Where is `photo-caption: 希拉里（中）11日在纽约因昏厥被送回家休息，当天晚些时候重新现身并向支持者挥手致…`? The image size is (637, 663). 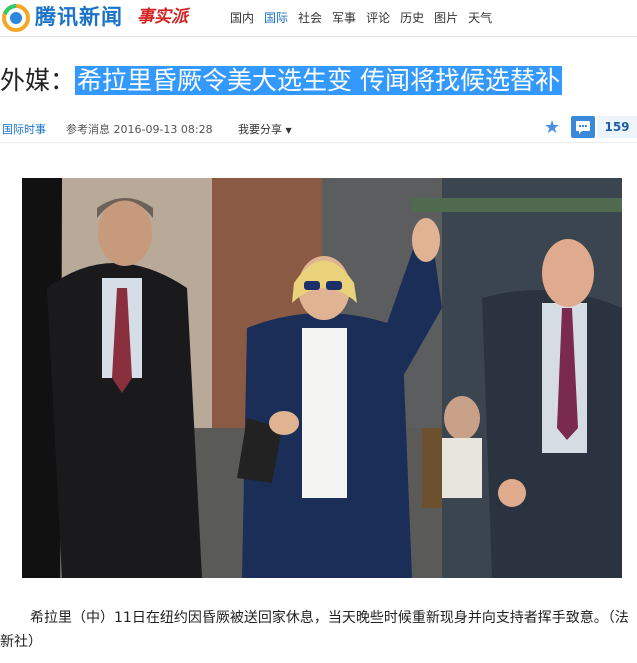 photo-caption: 希拉里（中）11日在纽约因昏厥被送回家休息，当天晚些时候重新现身并向支持者挥手致… is located at coordinates (318, 630).